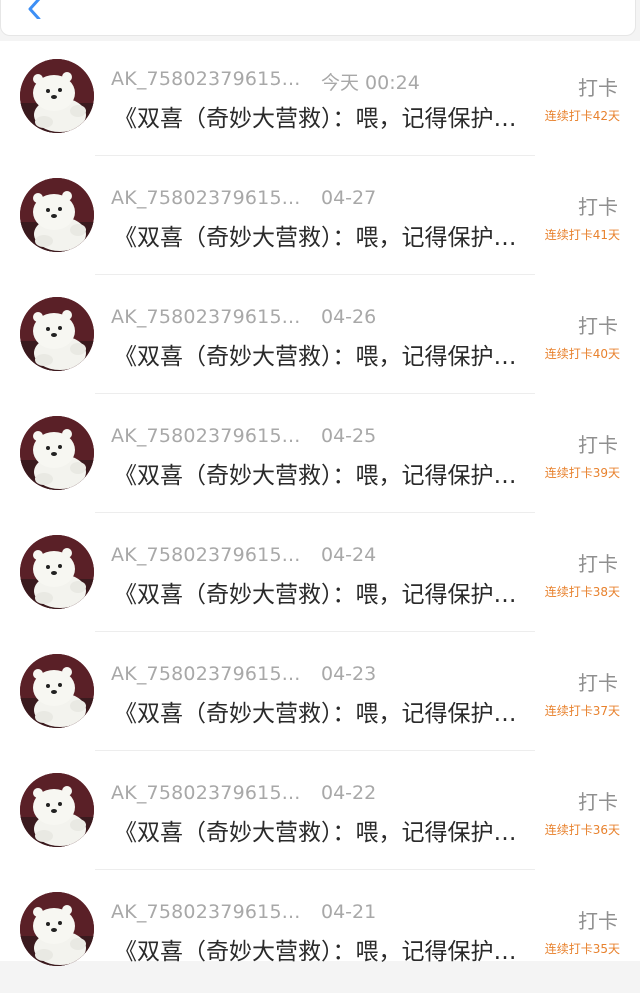 The height and width of the screenshot is (993, 640). Describe the element at coordinates (349, 436) in the screenshot. I see `timestamp: 04-25` at that location.